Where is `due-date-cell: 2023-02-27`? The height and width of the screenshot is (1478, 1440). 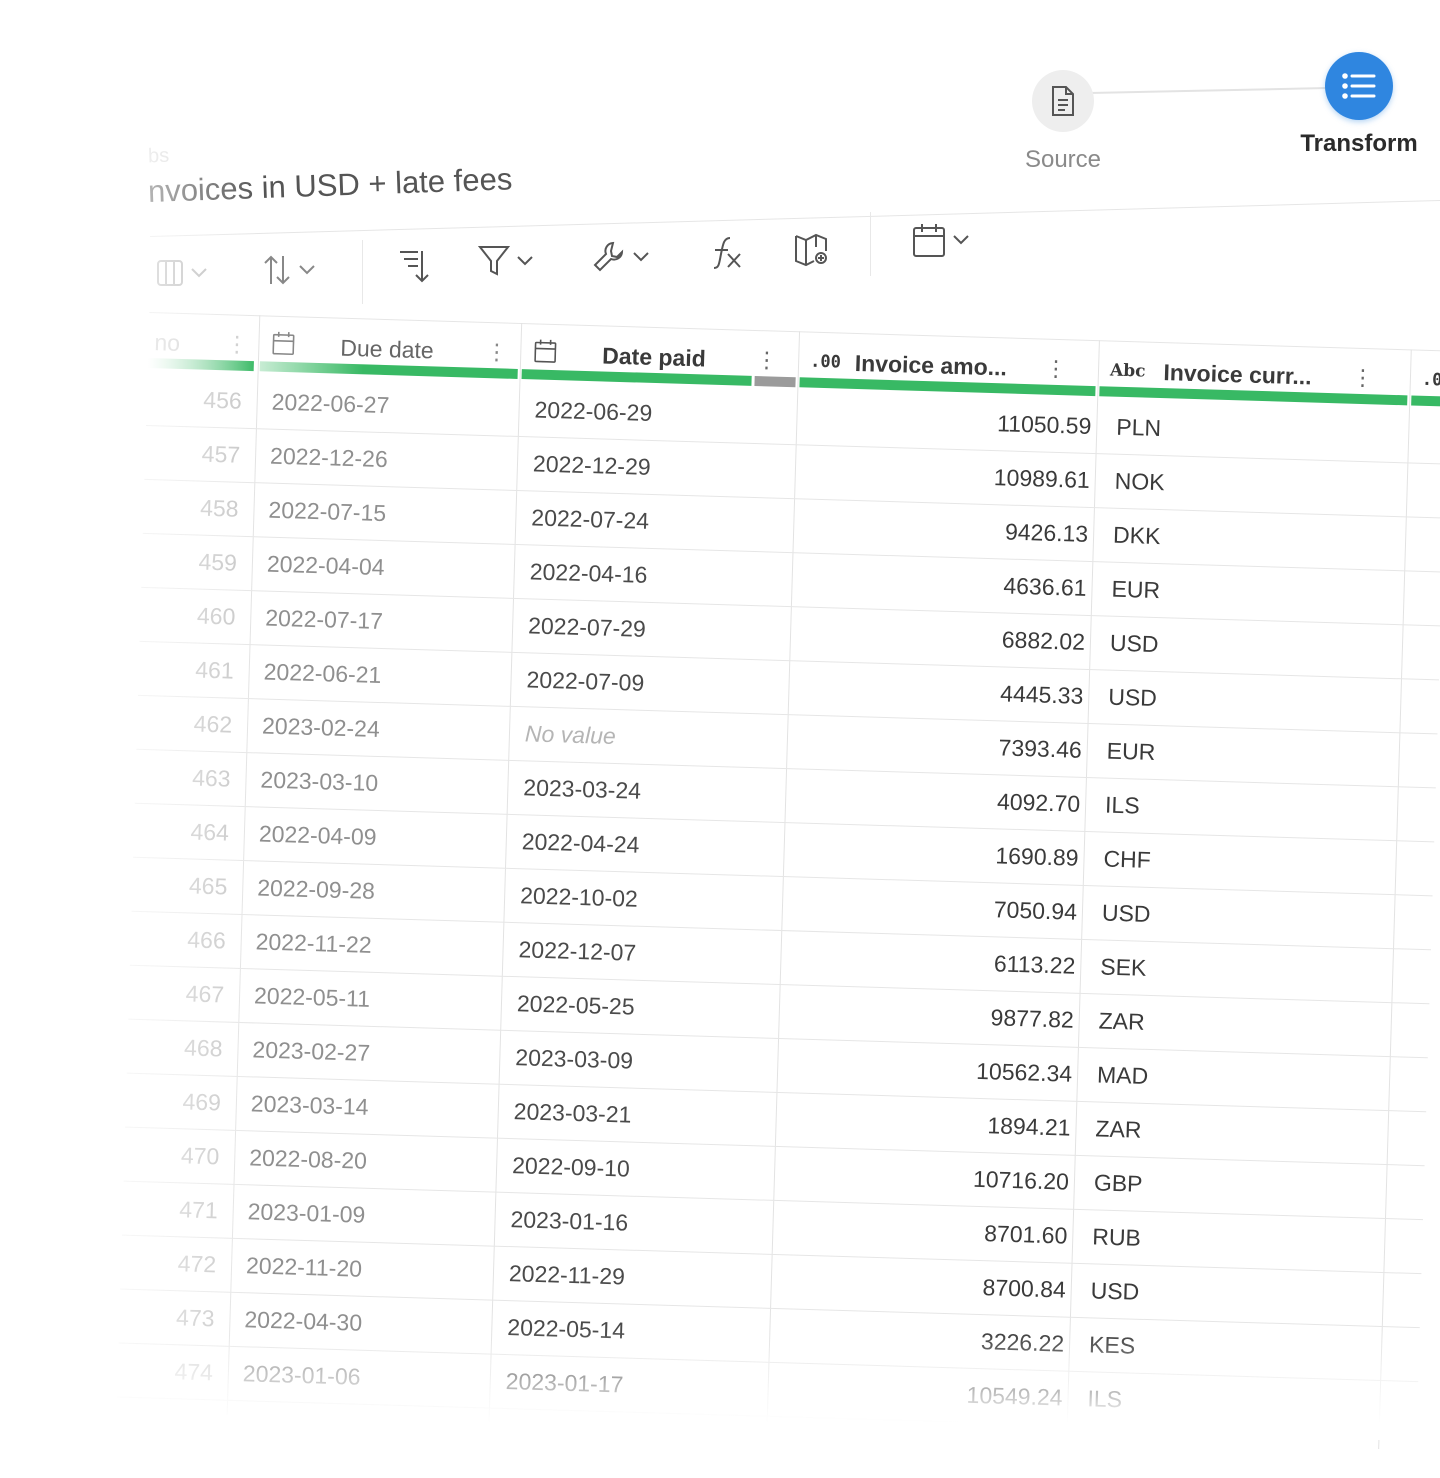
due-date-cell: 2023-02-27 is located at coordinates (311, 1051).